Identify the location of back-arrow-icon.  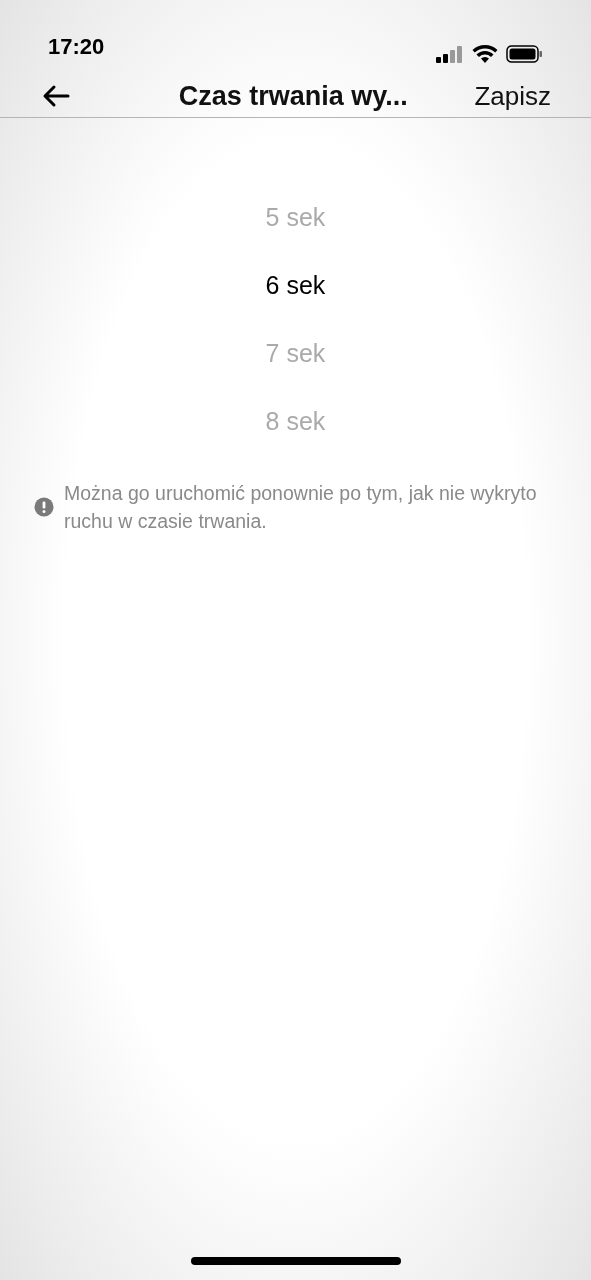
(56, 96).